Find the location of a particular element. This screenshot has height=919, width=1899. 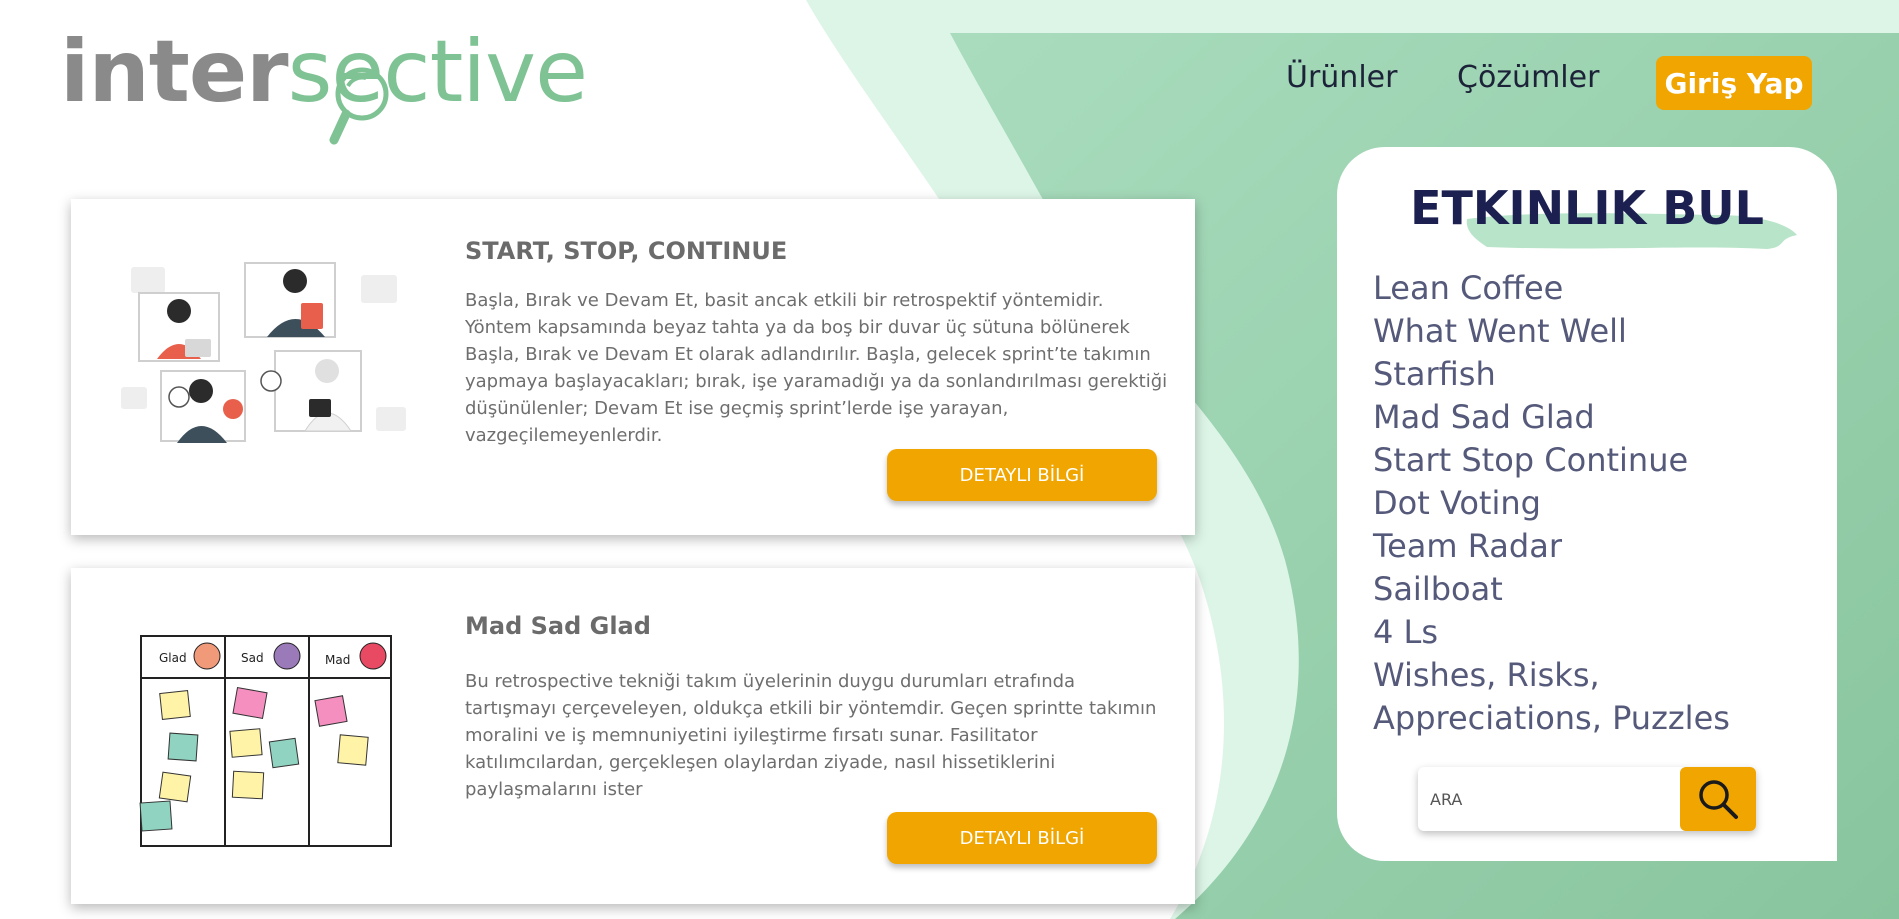

activity-link-team-radar: Team Radar is located at coordinates (1598, 546).